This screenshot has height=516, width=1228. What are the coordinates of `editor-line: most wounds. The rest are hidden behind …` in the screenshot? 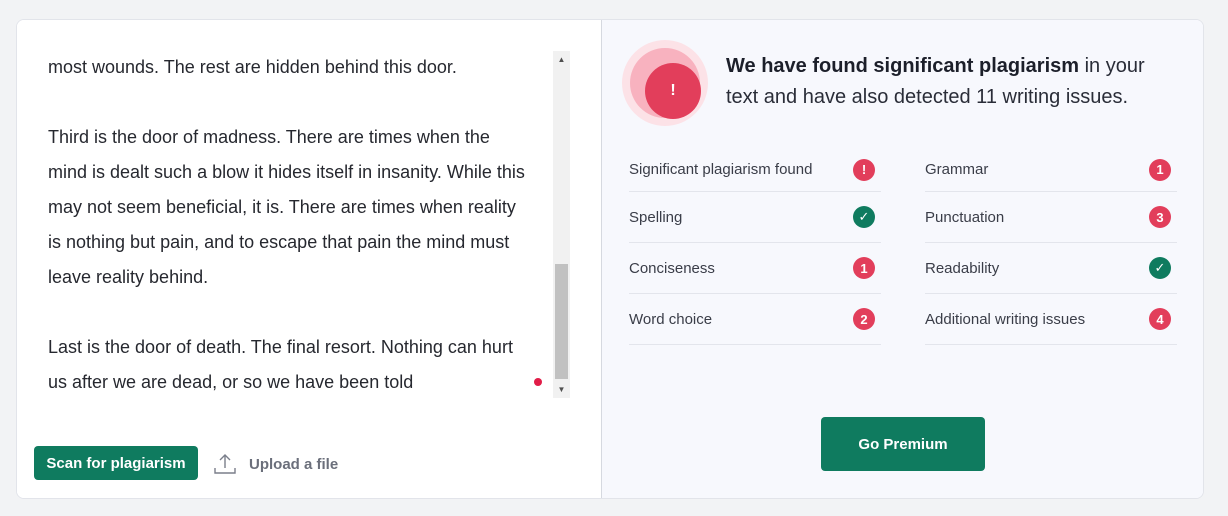 It's located at (252, 67).